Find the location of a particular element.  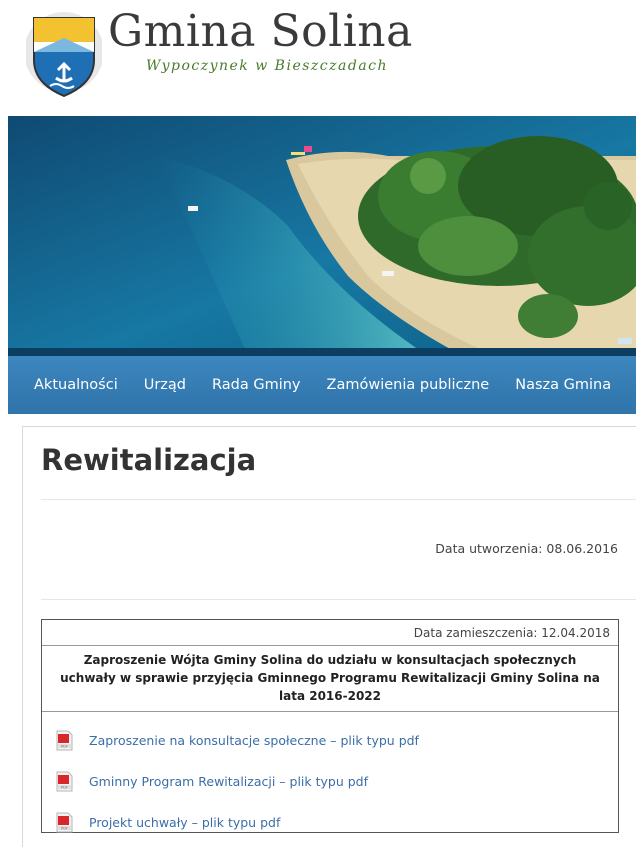

site-title: Gmina Solina is located at coordinates (260, 31).